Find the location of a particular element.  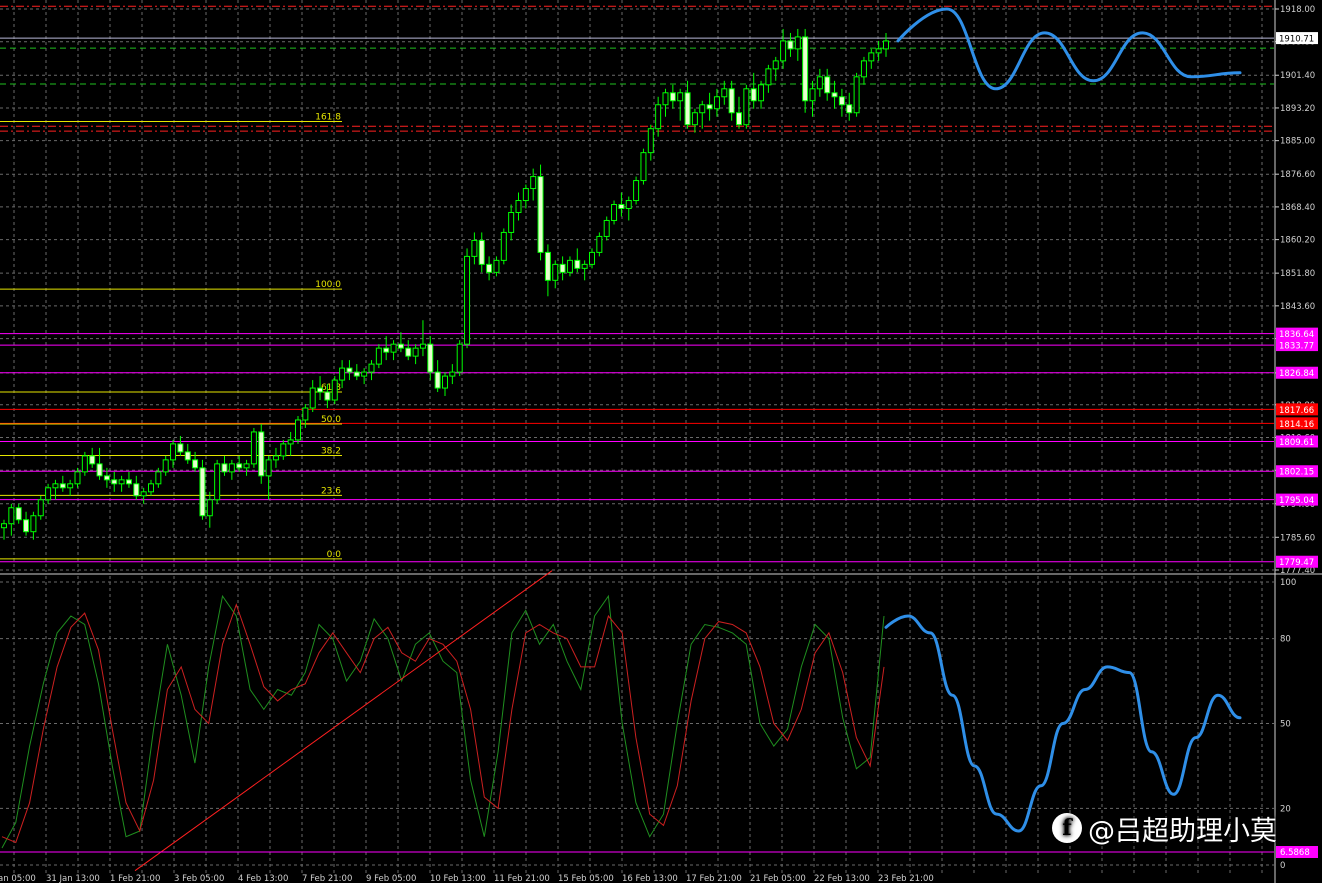

oscillator-tick-label: 50 is located at coordinates (1285, 725).